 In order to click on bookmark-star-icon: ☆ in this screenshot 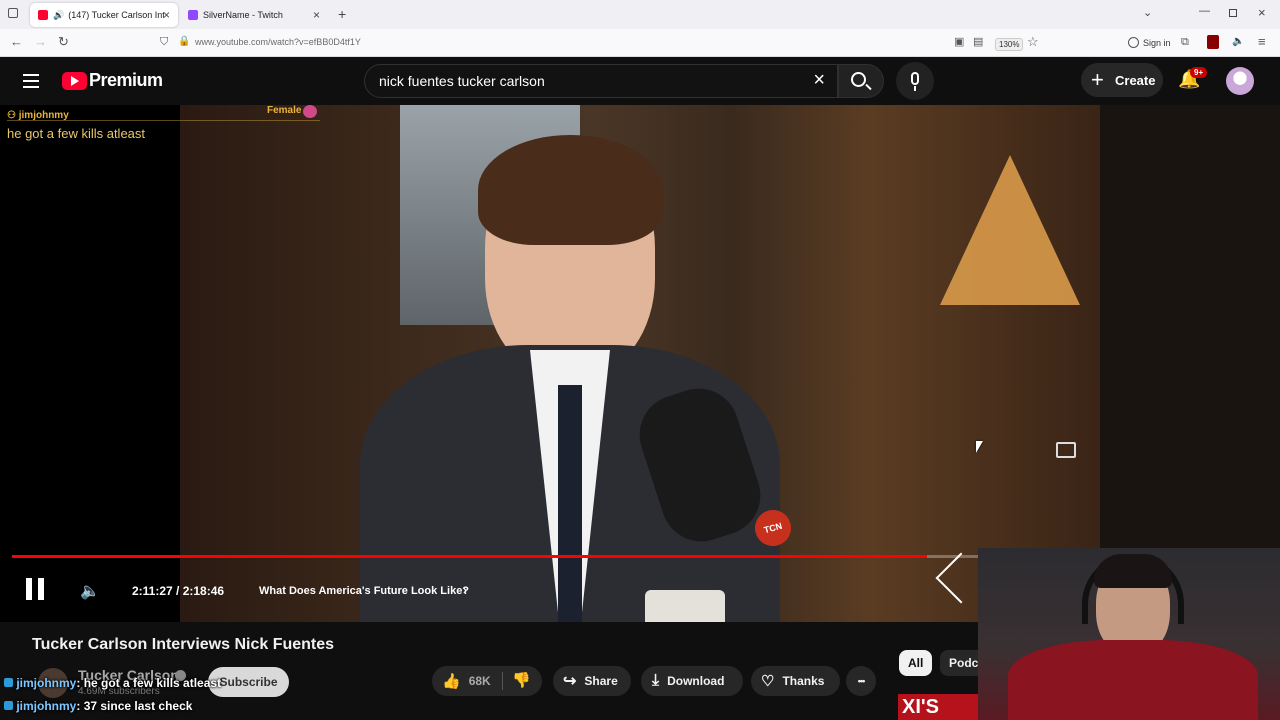, I will do `click(1033, 42)`.